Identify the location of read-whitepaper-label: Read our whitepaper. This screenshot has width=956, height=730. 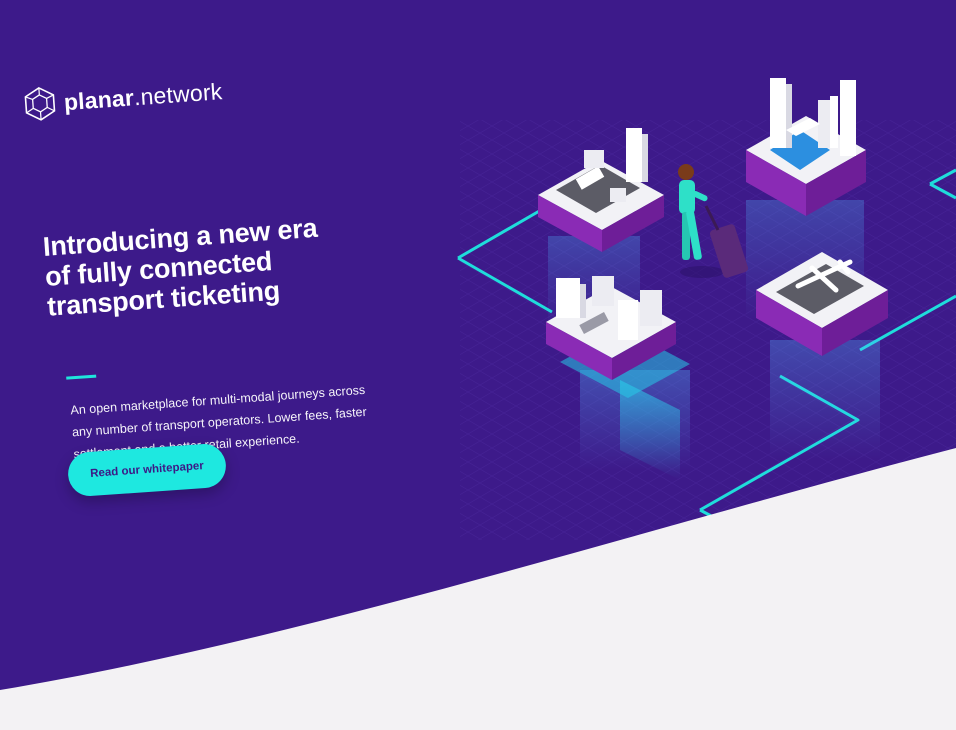
(147, 470).